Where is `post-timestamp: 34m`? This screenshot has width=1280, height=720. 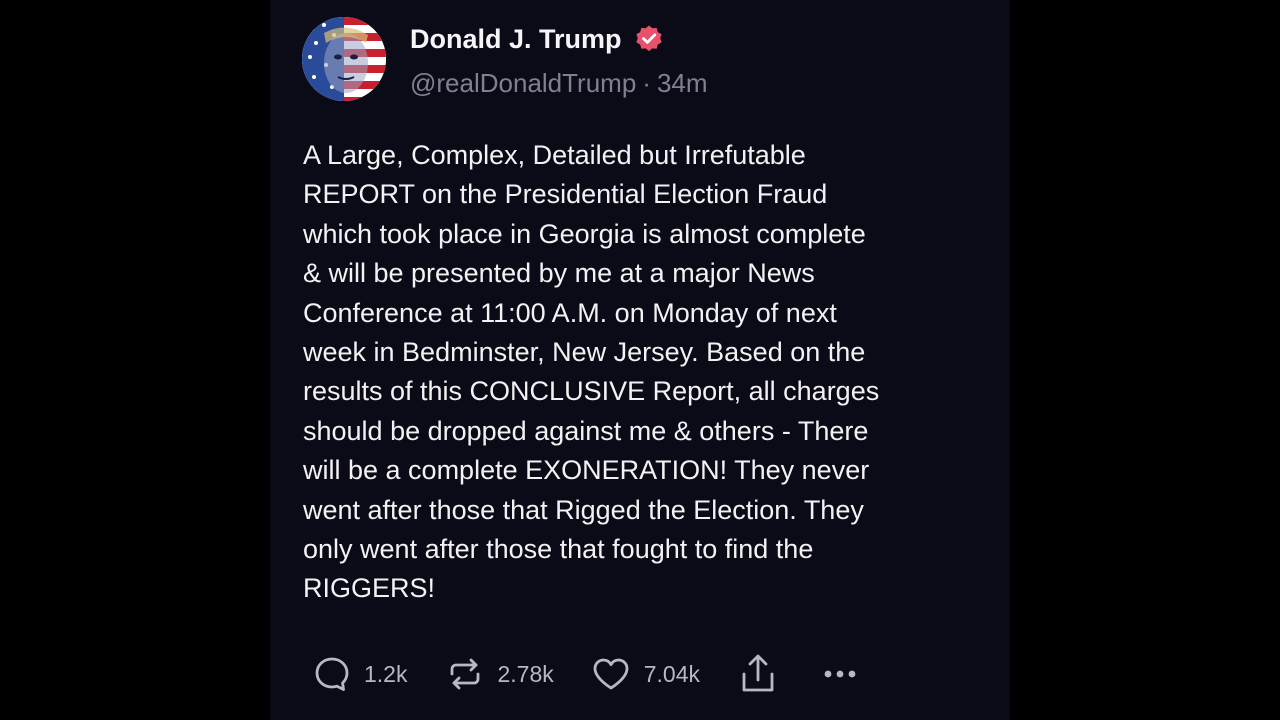 post-timestamp: 34m is located at coordinates (682, 83).